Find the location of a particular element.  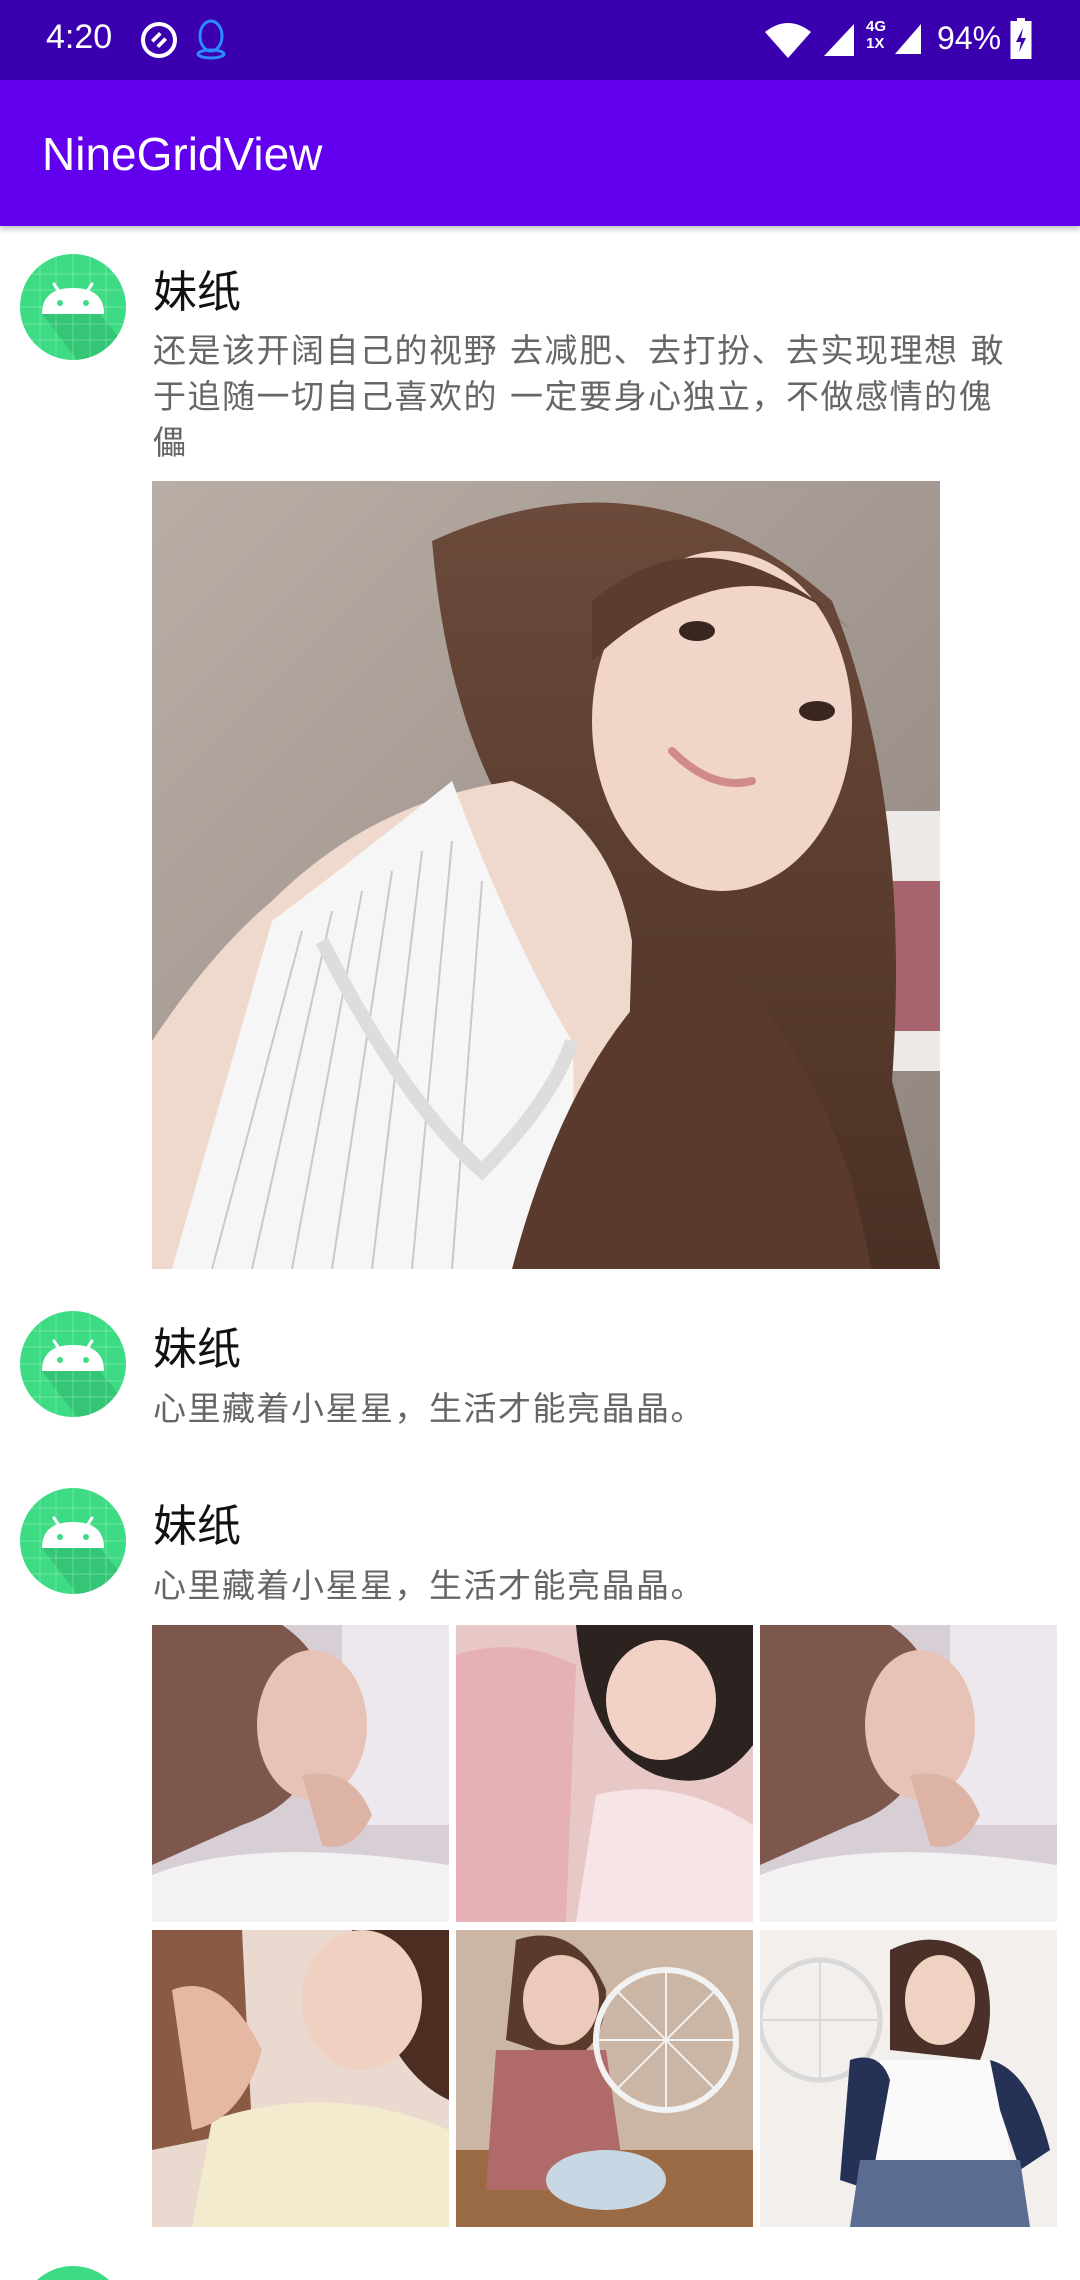

network-type: 4G 1X is located at coordinates (876, 35).